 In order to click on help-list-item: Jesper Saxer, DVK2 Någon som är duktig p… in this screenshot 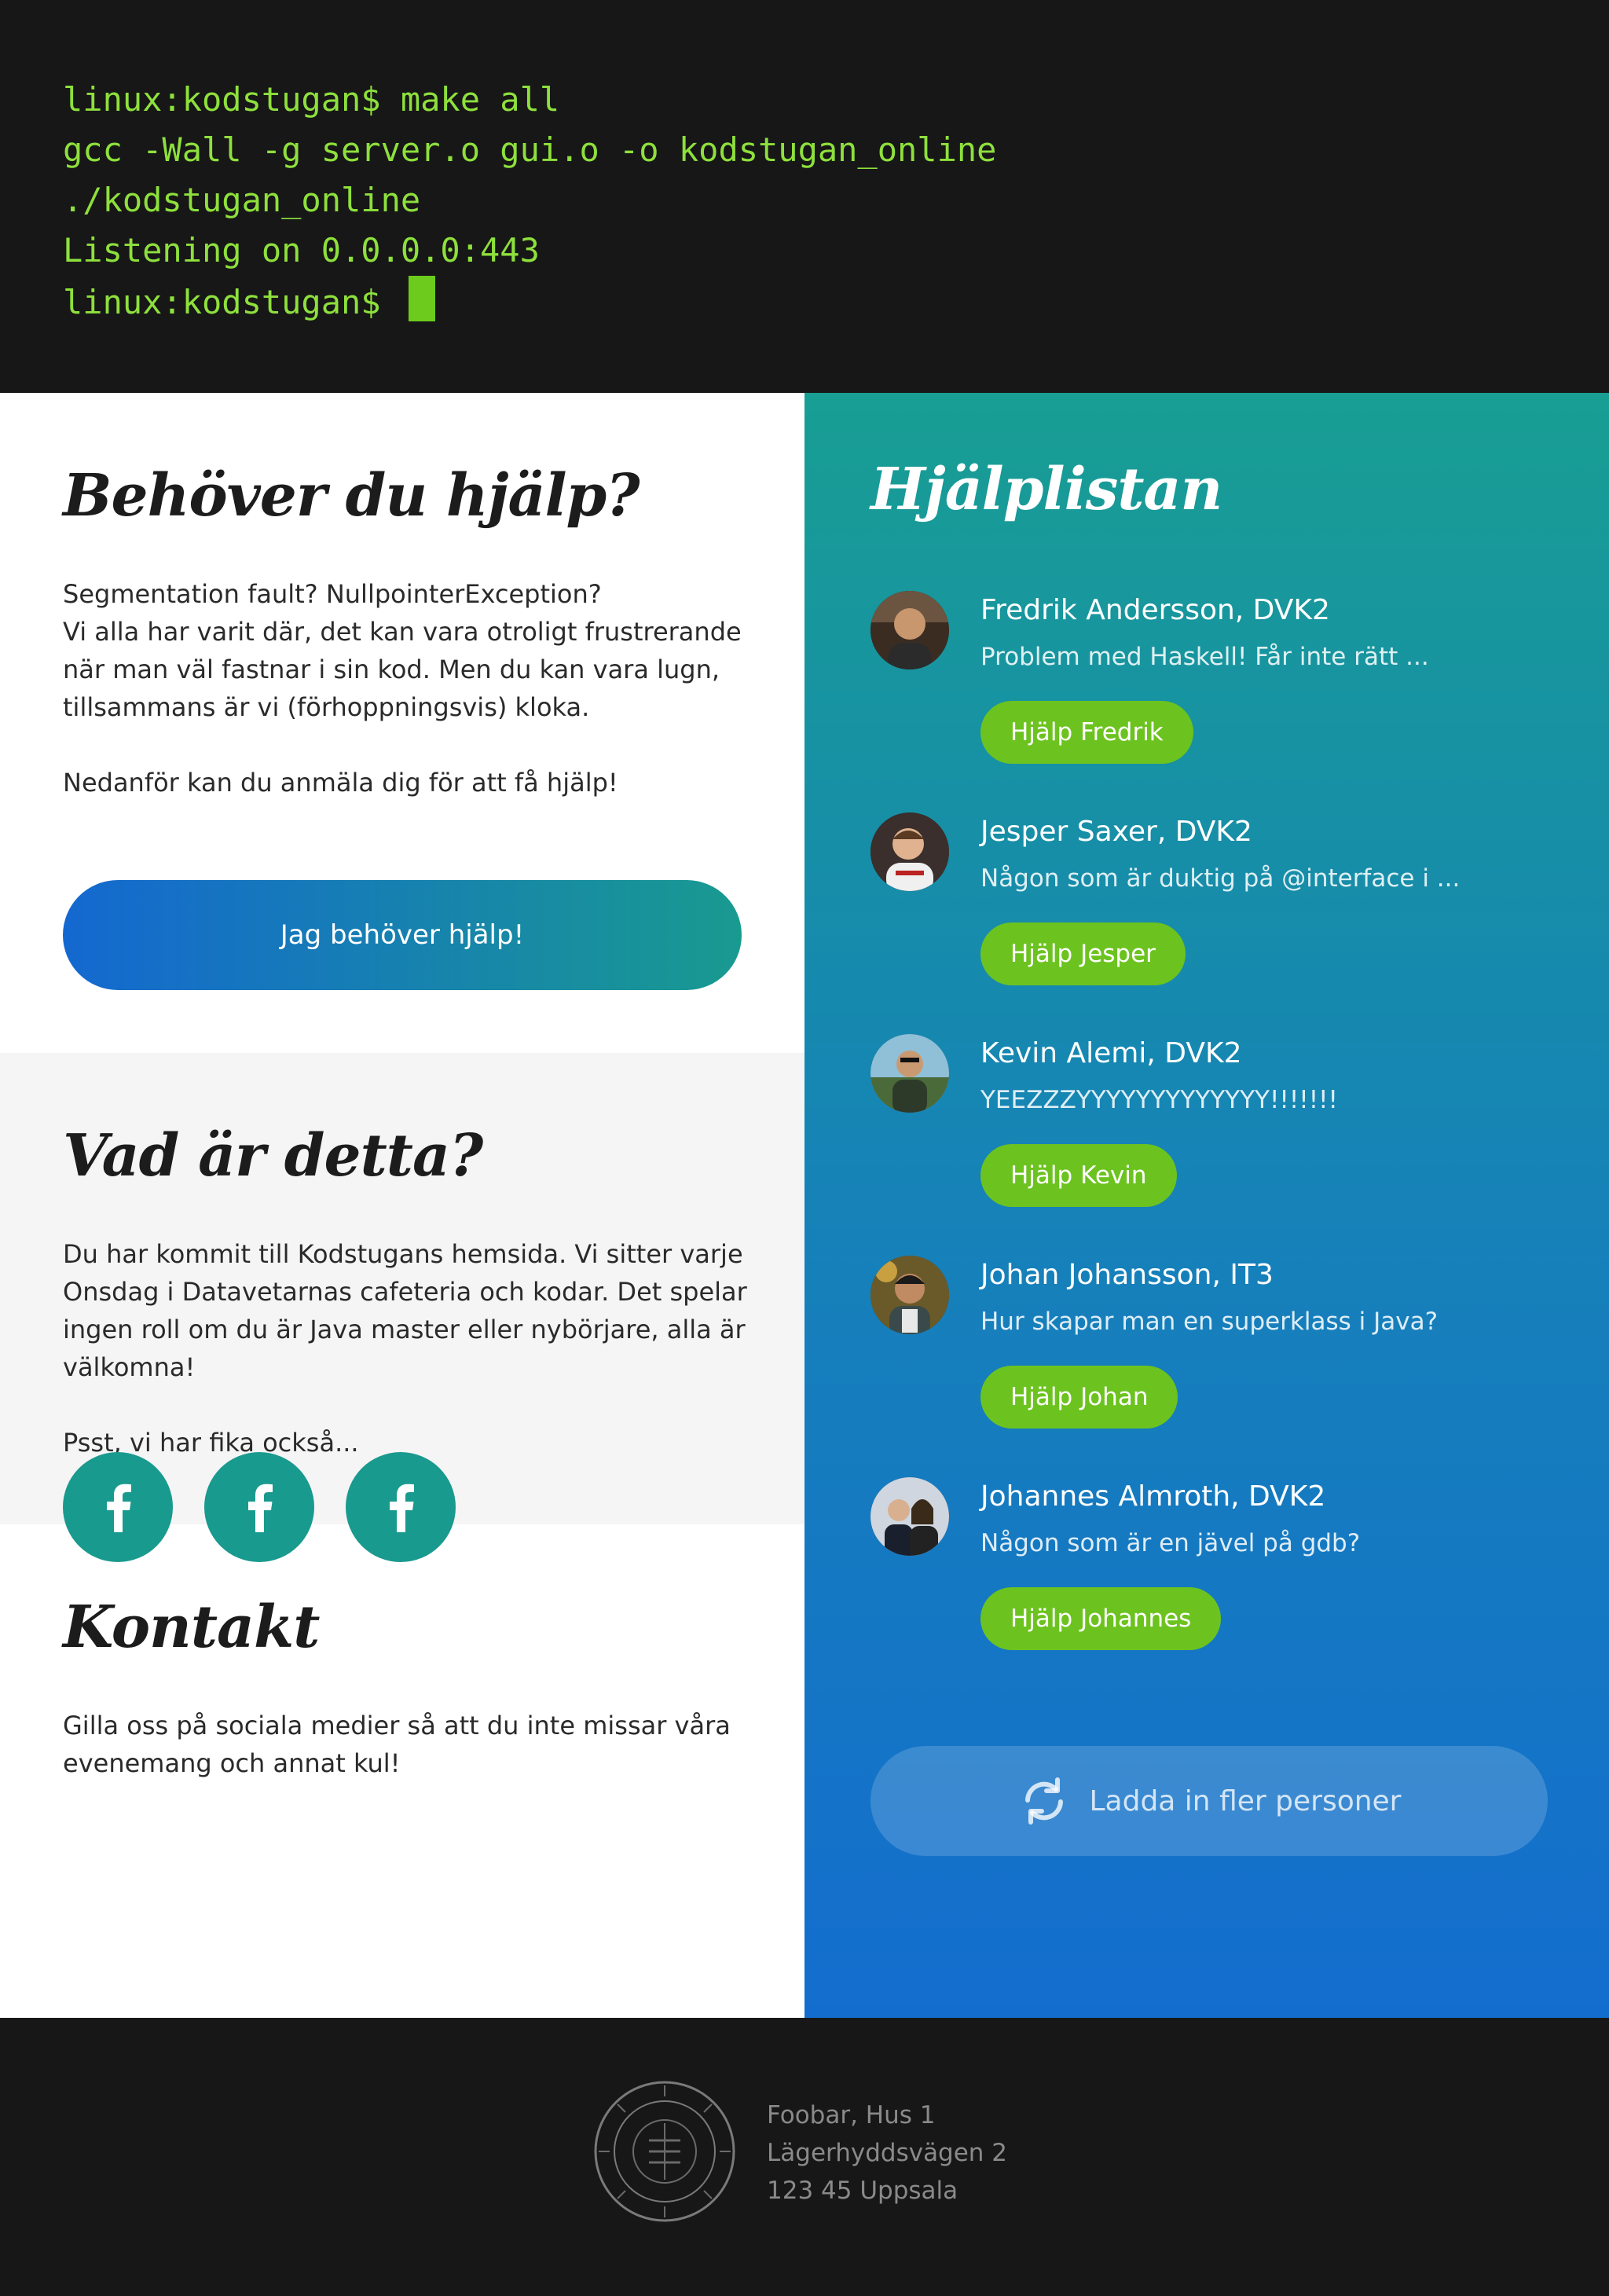, I will do `click(1224, 923)`.